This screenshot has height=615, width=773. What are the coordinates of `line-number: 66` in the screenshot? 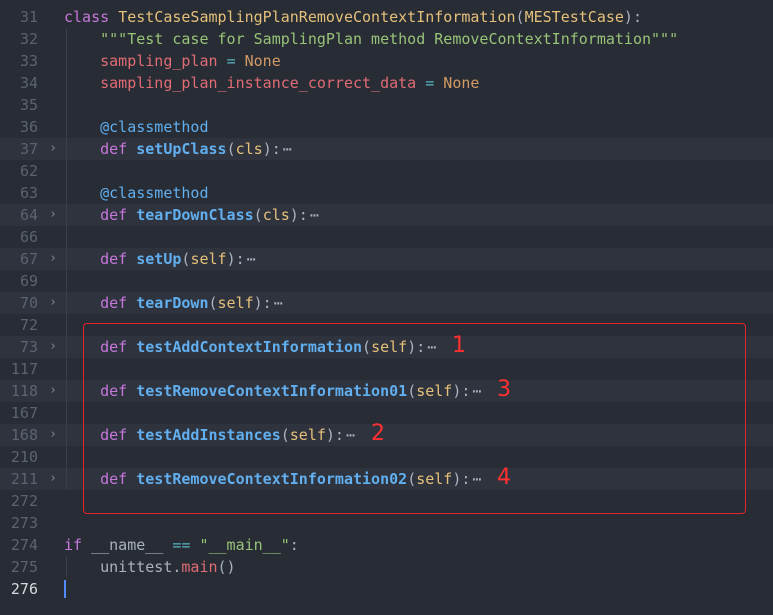 It's located at (28, 237).